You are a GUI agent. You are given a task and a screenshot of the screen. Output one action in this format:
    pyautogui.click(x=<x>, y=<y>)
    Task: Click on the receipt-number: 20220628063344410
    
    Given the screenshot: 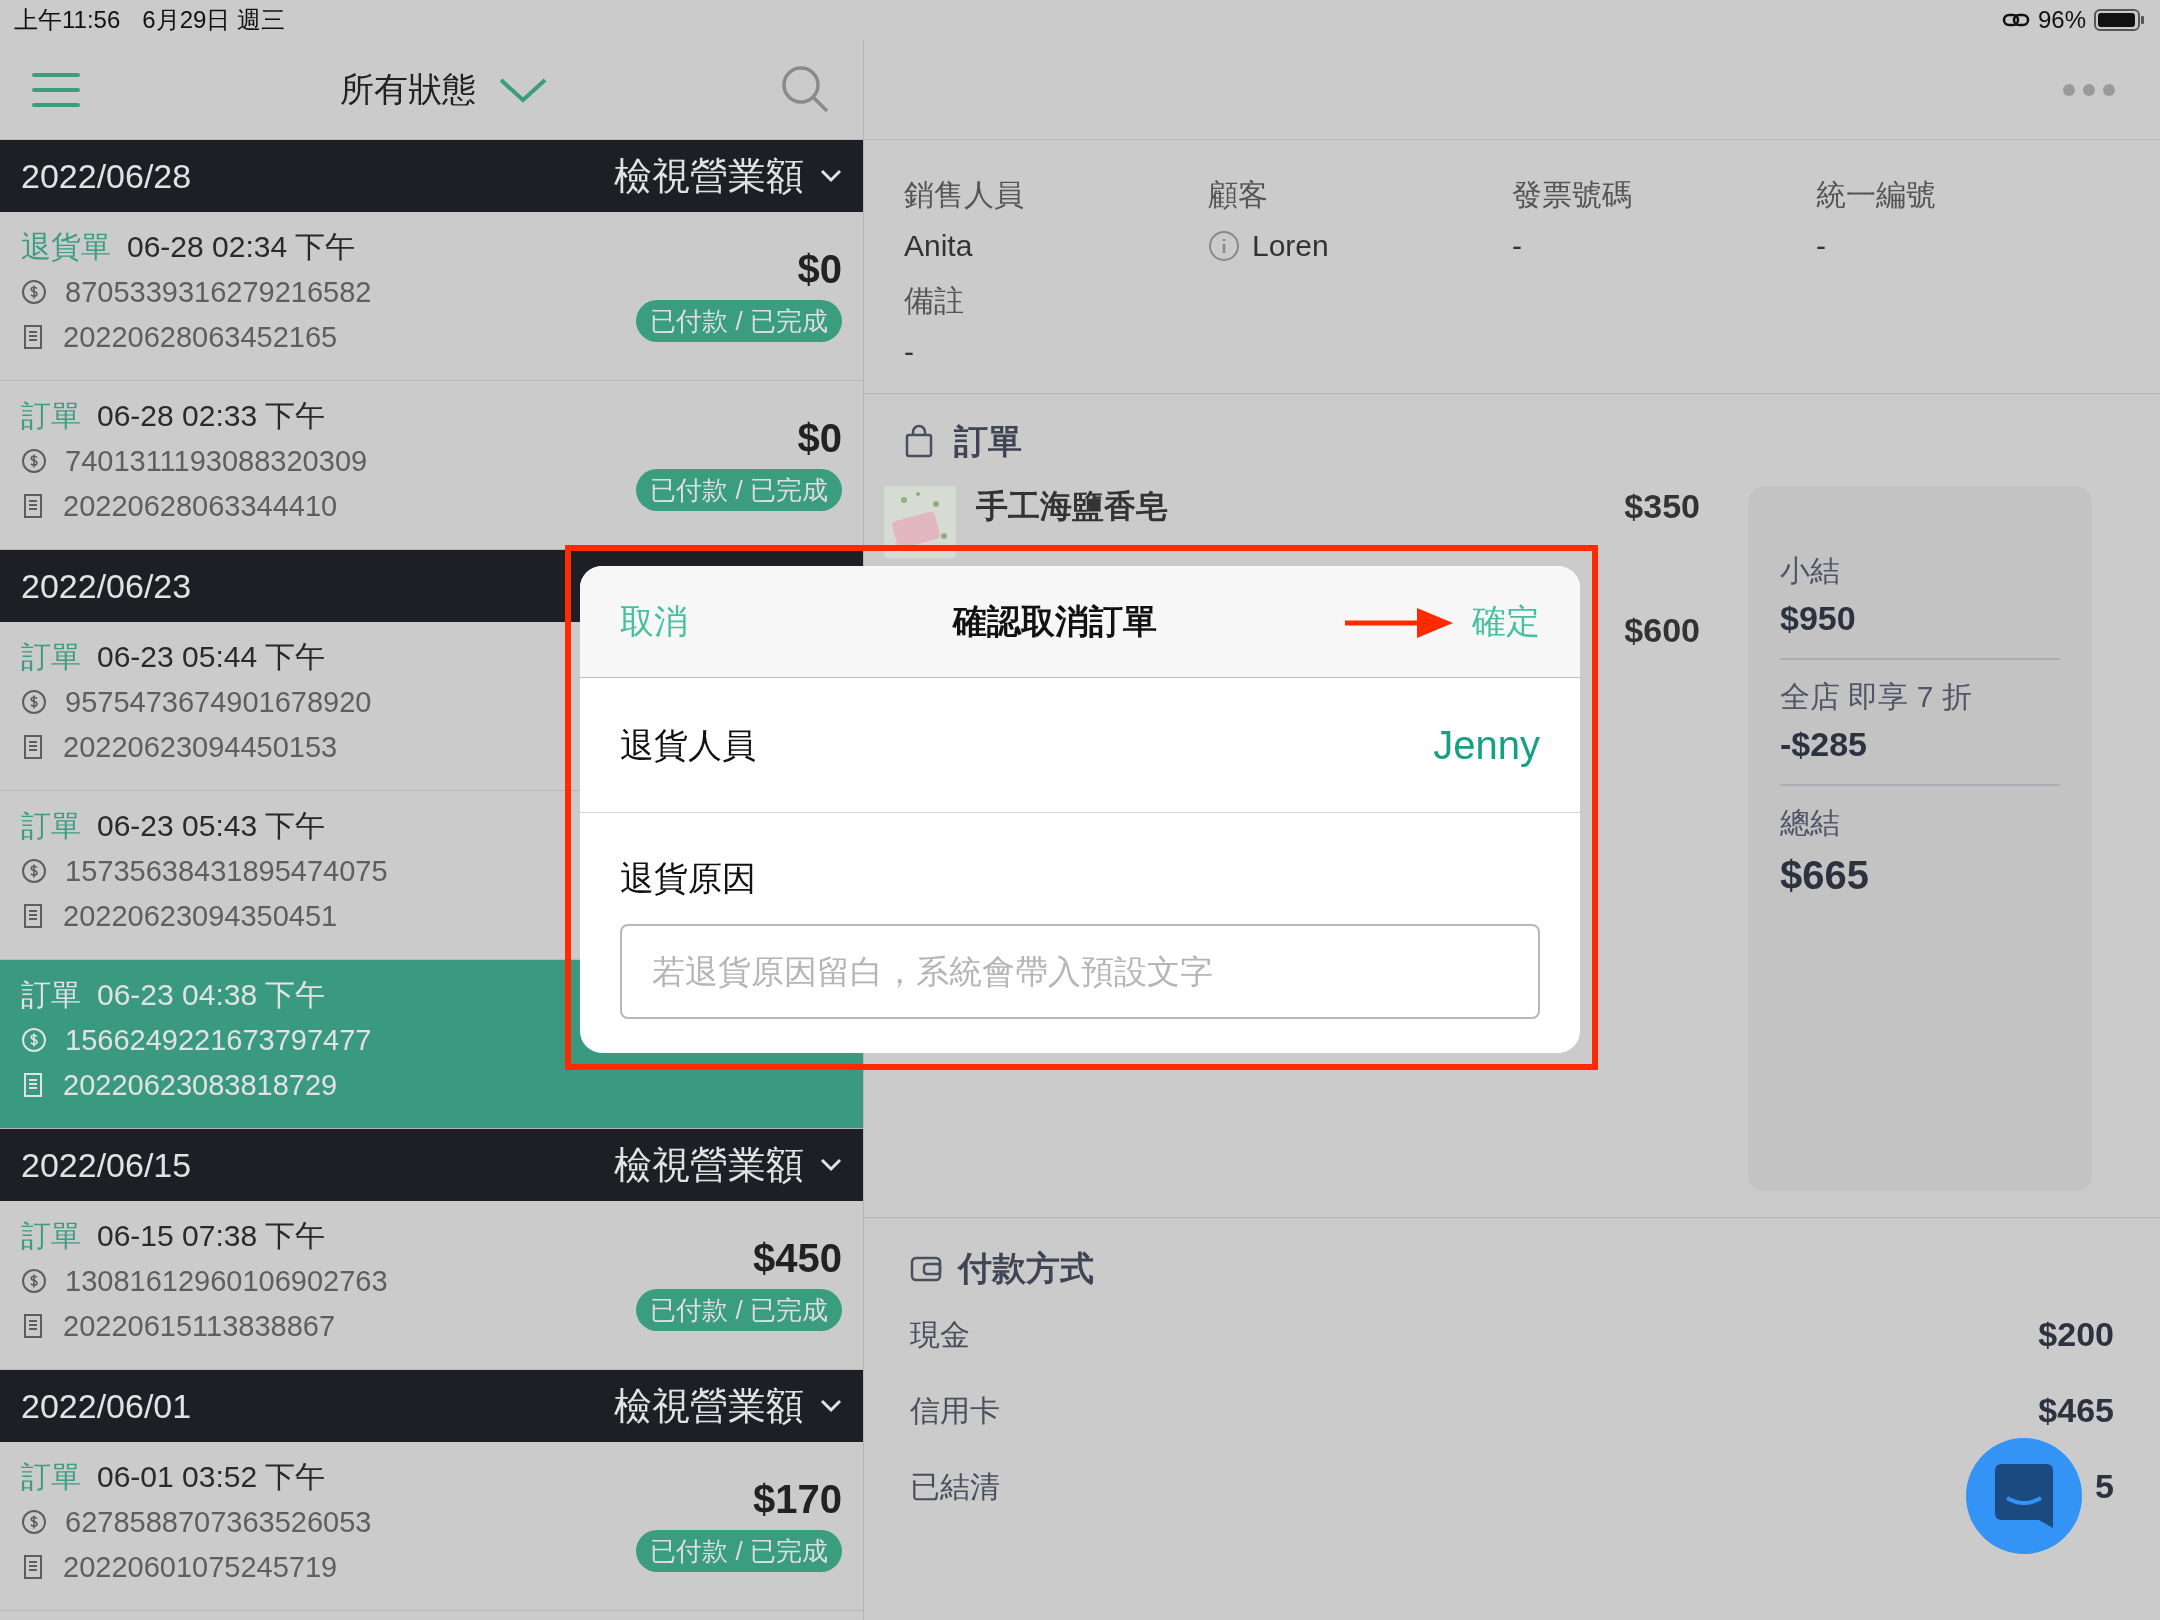 What is the action you would take?
    pyautogui.click(x=200, y=506)
    